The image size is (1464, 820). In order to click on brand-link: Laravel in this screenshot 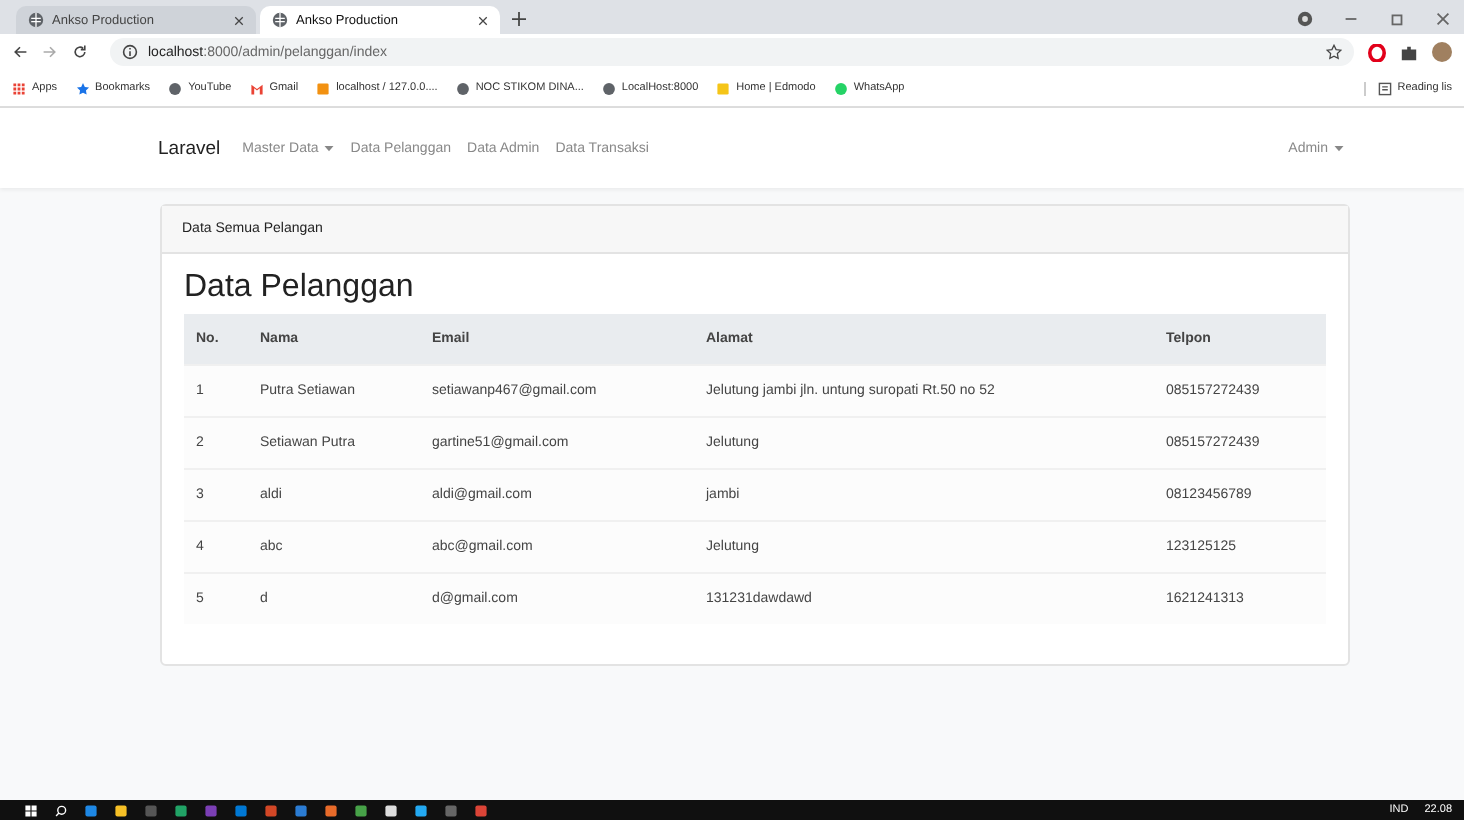, I will do `click(189, 148)`.